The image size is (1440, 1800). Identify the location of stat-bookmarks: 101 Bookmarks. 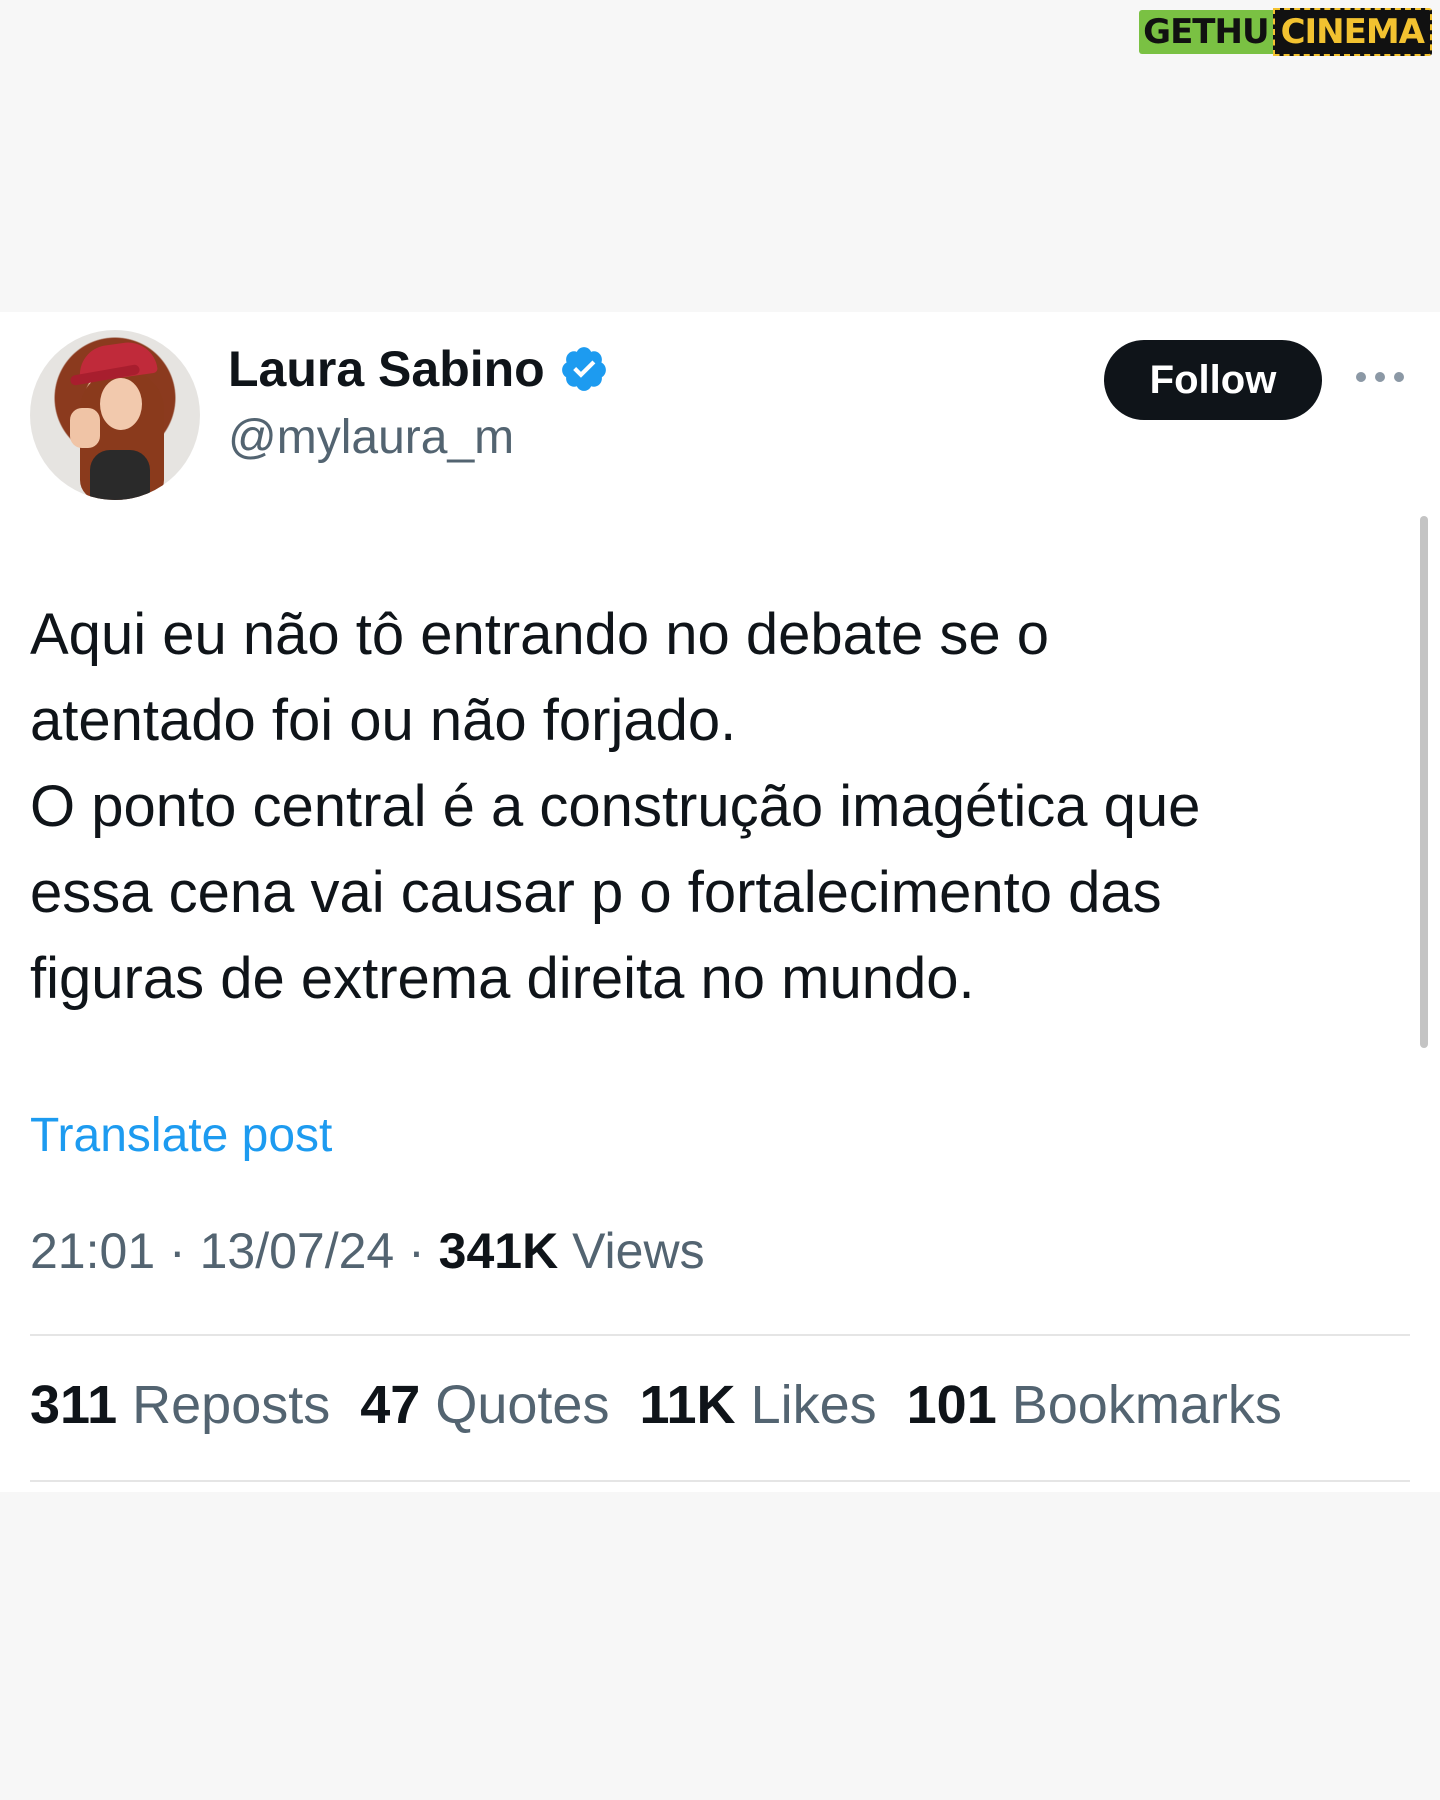
(1094, 1405).